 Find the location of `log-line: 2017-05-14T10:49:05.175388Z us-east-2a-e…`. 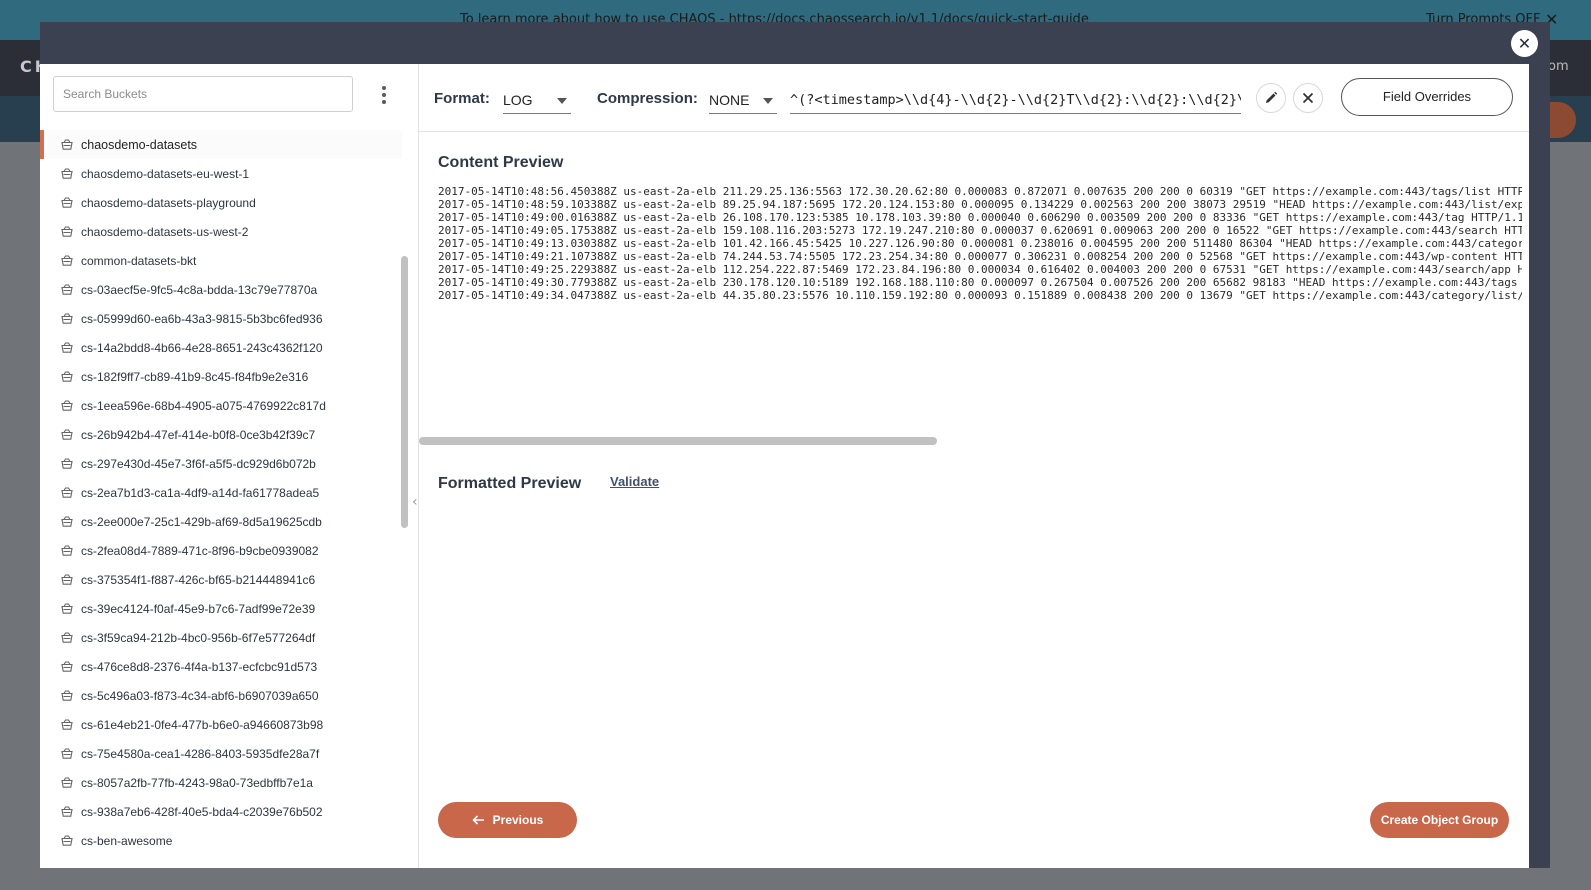

log-line: 2017-05-14T10:49:05.175388Z us-east-2a-e… is located at coordinates (980, 230).